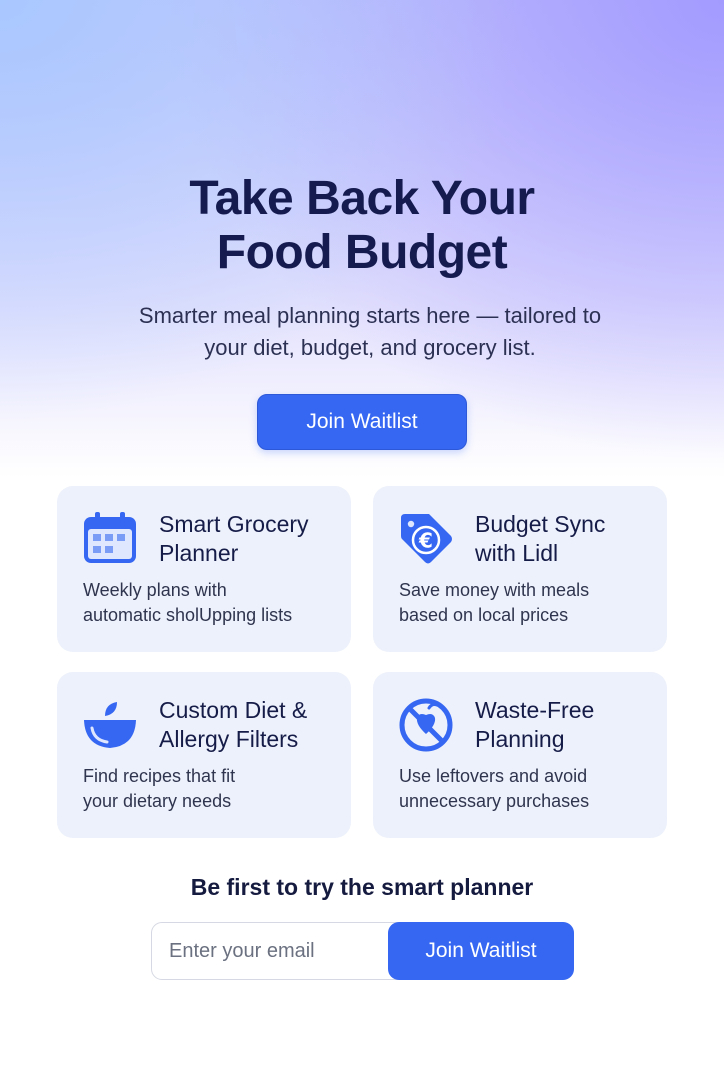  What do you see at coordinates (535, 710) in the screenshot?
I see `feature-title-line1: Waste-Free` at bounding box center [535, 710].